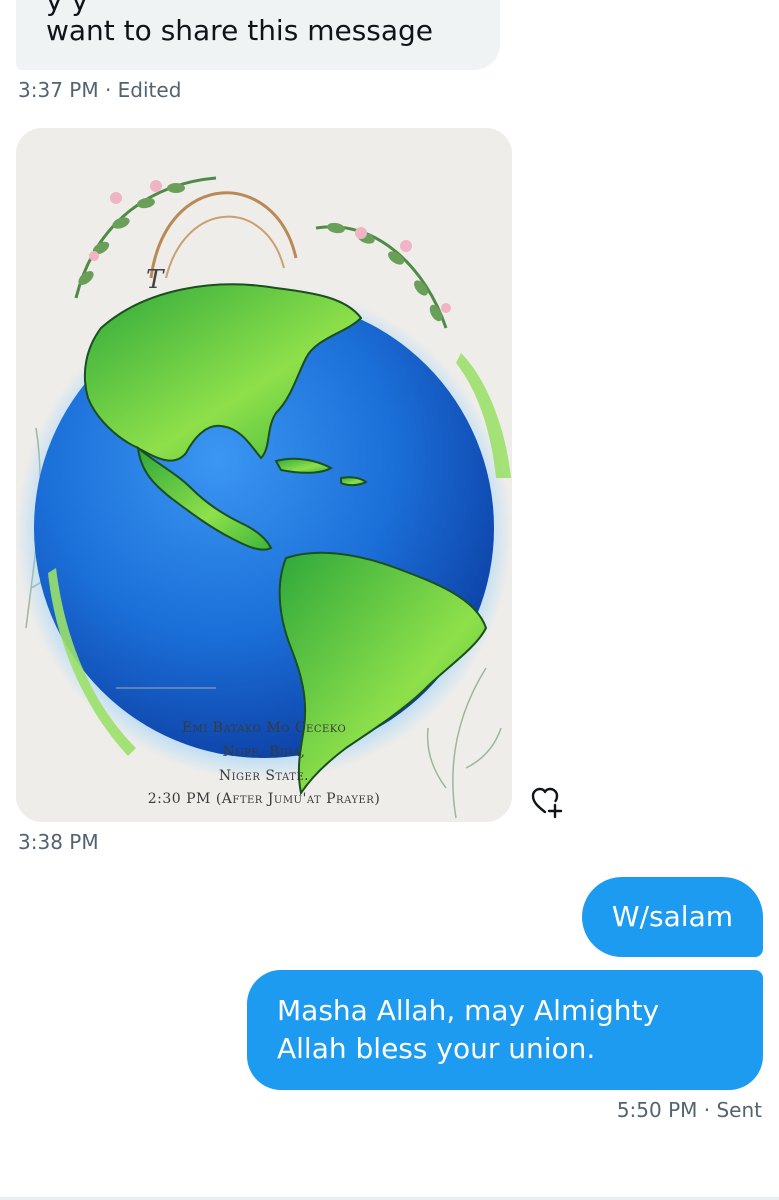 Image resolution: width=779 pixels, height=1200 pixels. I want to click on message-text: want to share this message, so click(240, 30).